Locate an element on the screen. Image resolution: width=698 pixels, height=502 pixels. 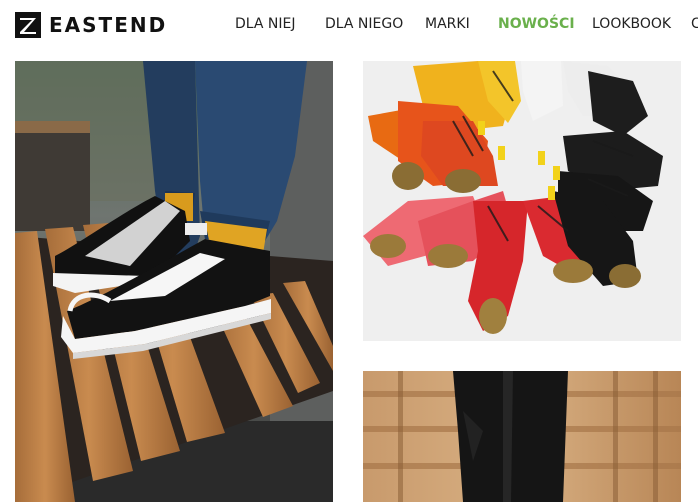
nav-item-more: C is located at coordinates (694, 24).